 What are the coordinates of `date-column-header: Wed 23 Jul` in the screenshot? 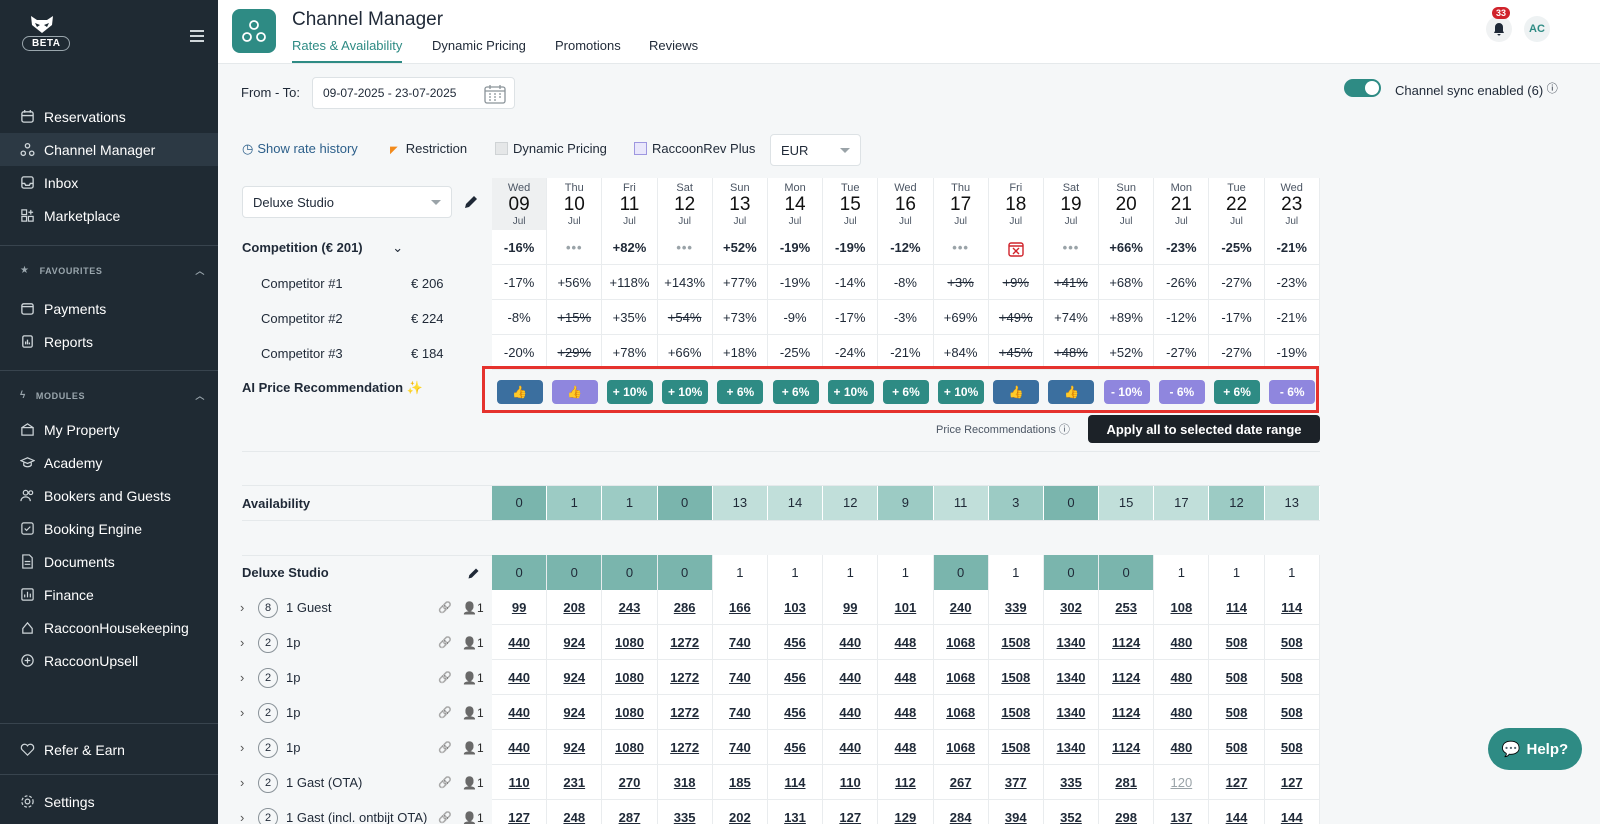 It's located at (1292, 205).